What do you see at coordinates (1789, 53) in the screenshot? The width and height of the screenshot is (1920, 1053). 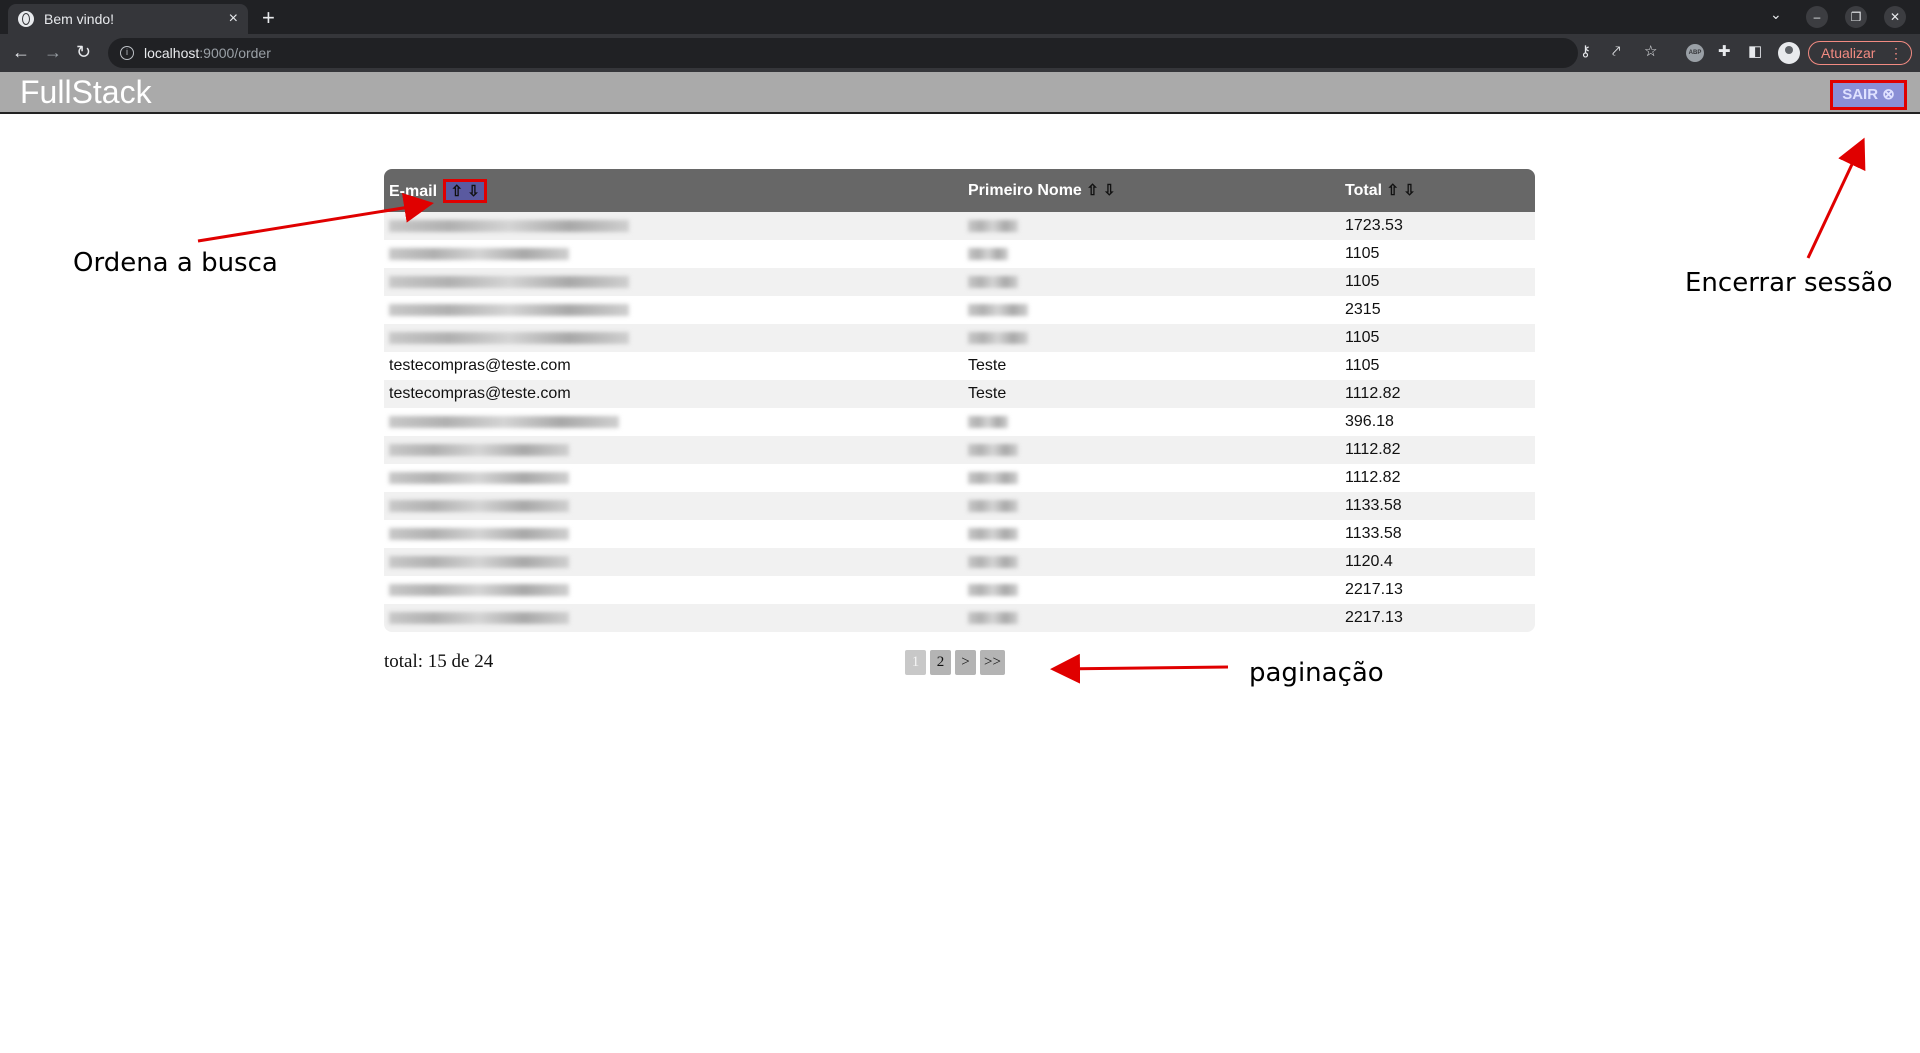 I see `profile-avatar` at bounding box center [1789, 53].